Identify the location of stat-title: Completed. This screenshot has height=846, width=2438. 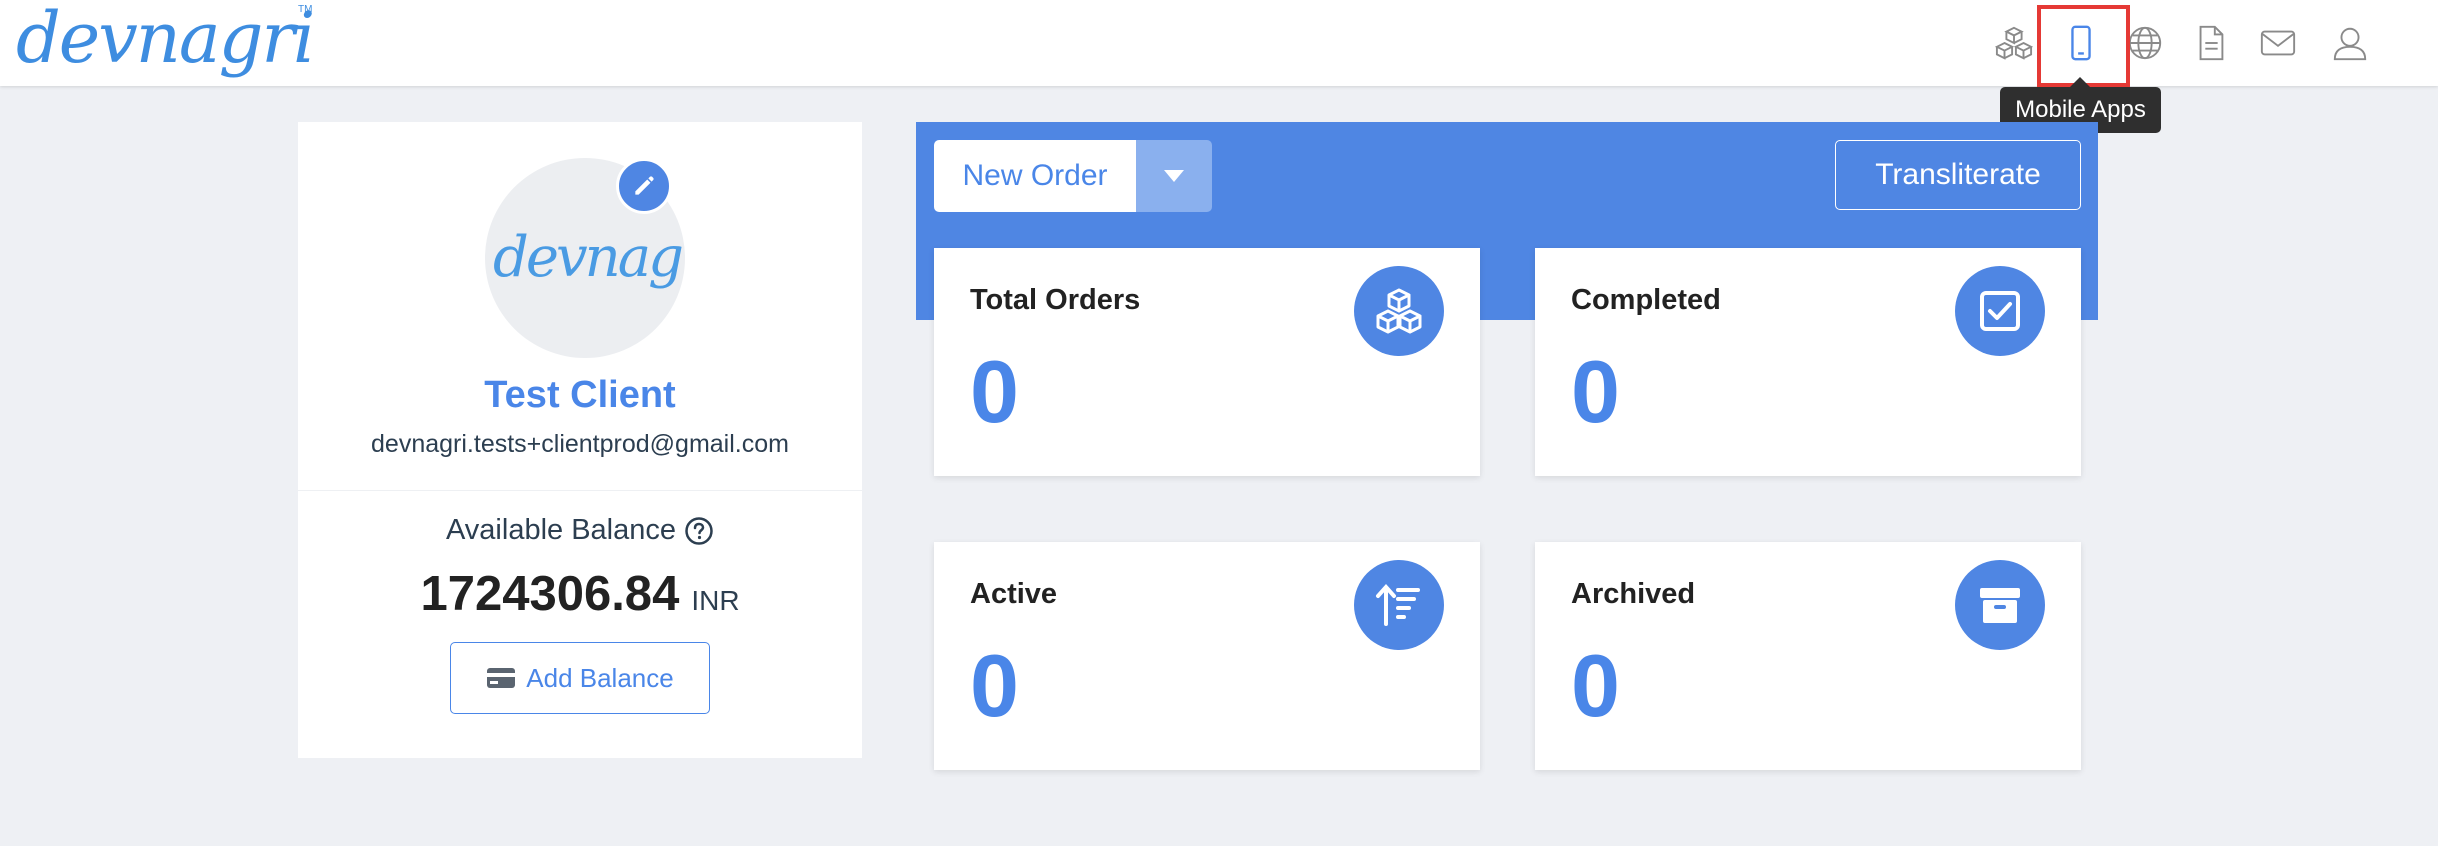
(1646, 300).